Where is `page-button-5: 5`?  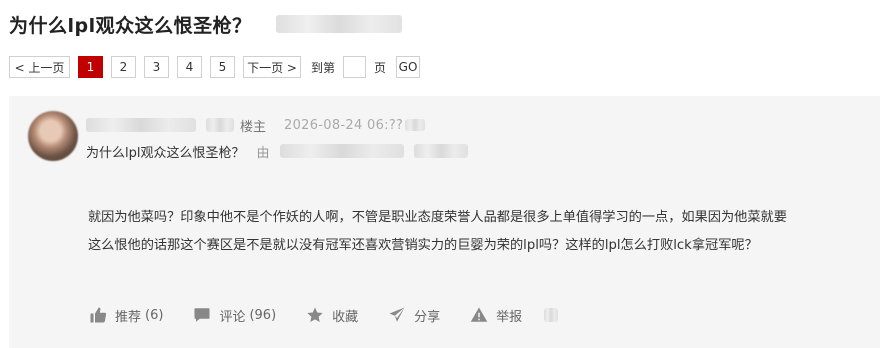 page-button-5: 5 is located at coordinates (222, 67).